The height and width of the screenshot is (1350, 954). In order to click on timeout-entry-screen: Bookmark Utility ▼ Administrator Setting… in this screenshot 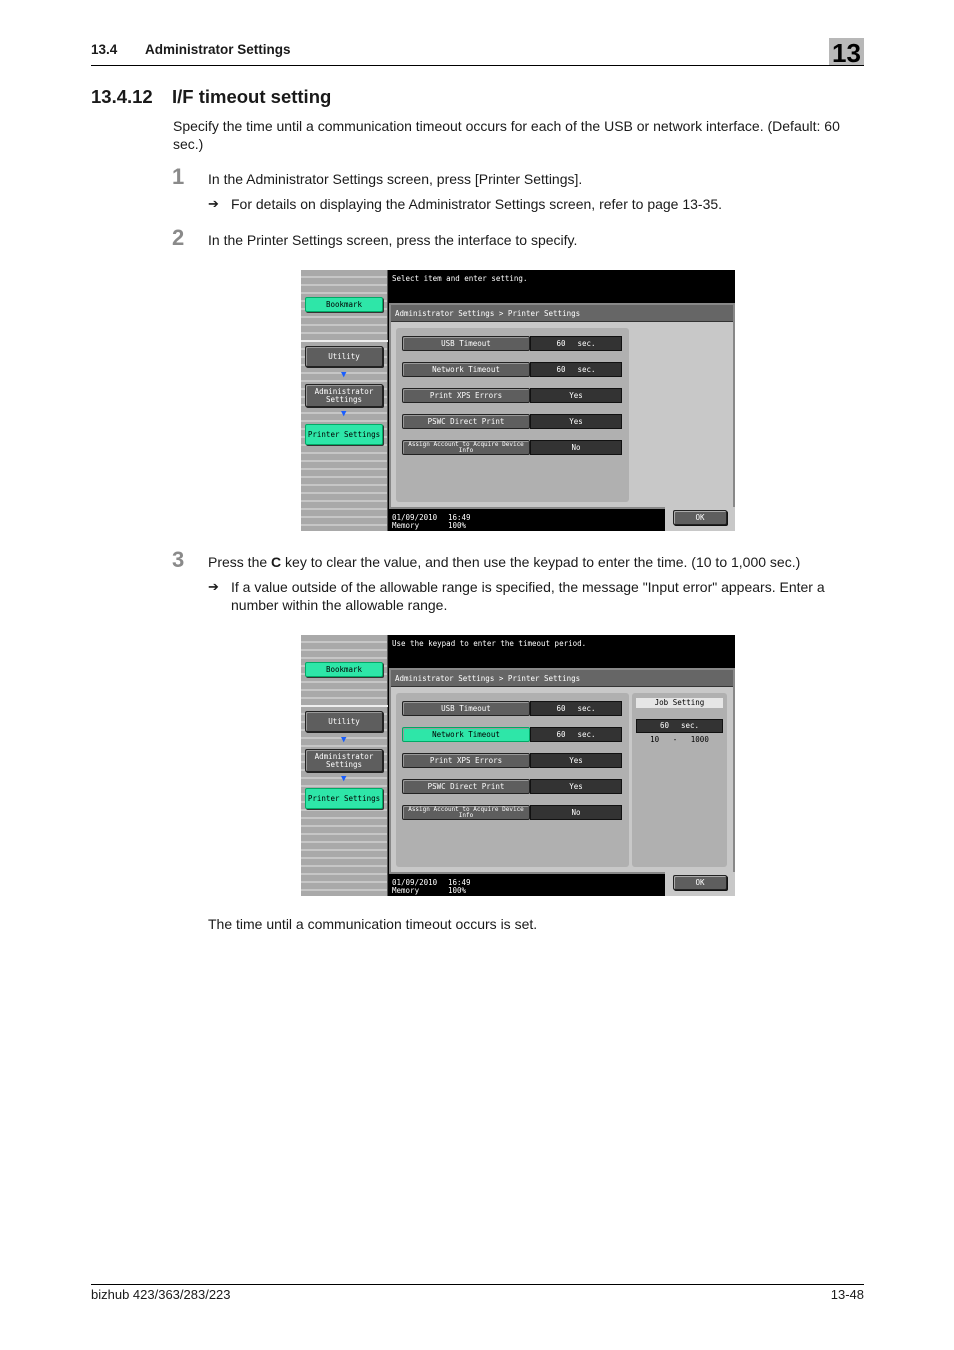, I will do `click(518, 765)`.